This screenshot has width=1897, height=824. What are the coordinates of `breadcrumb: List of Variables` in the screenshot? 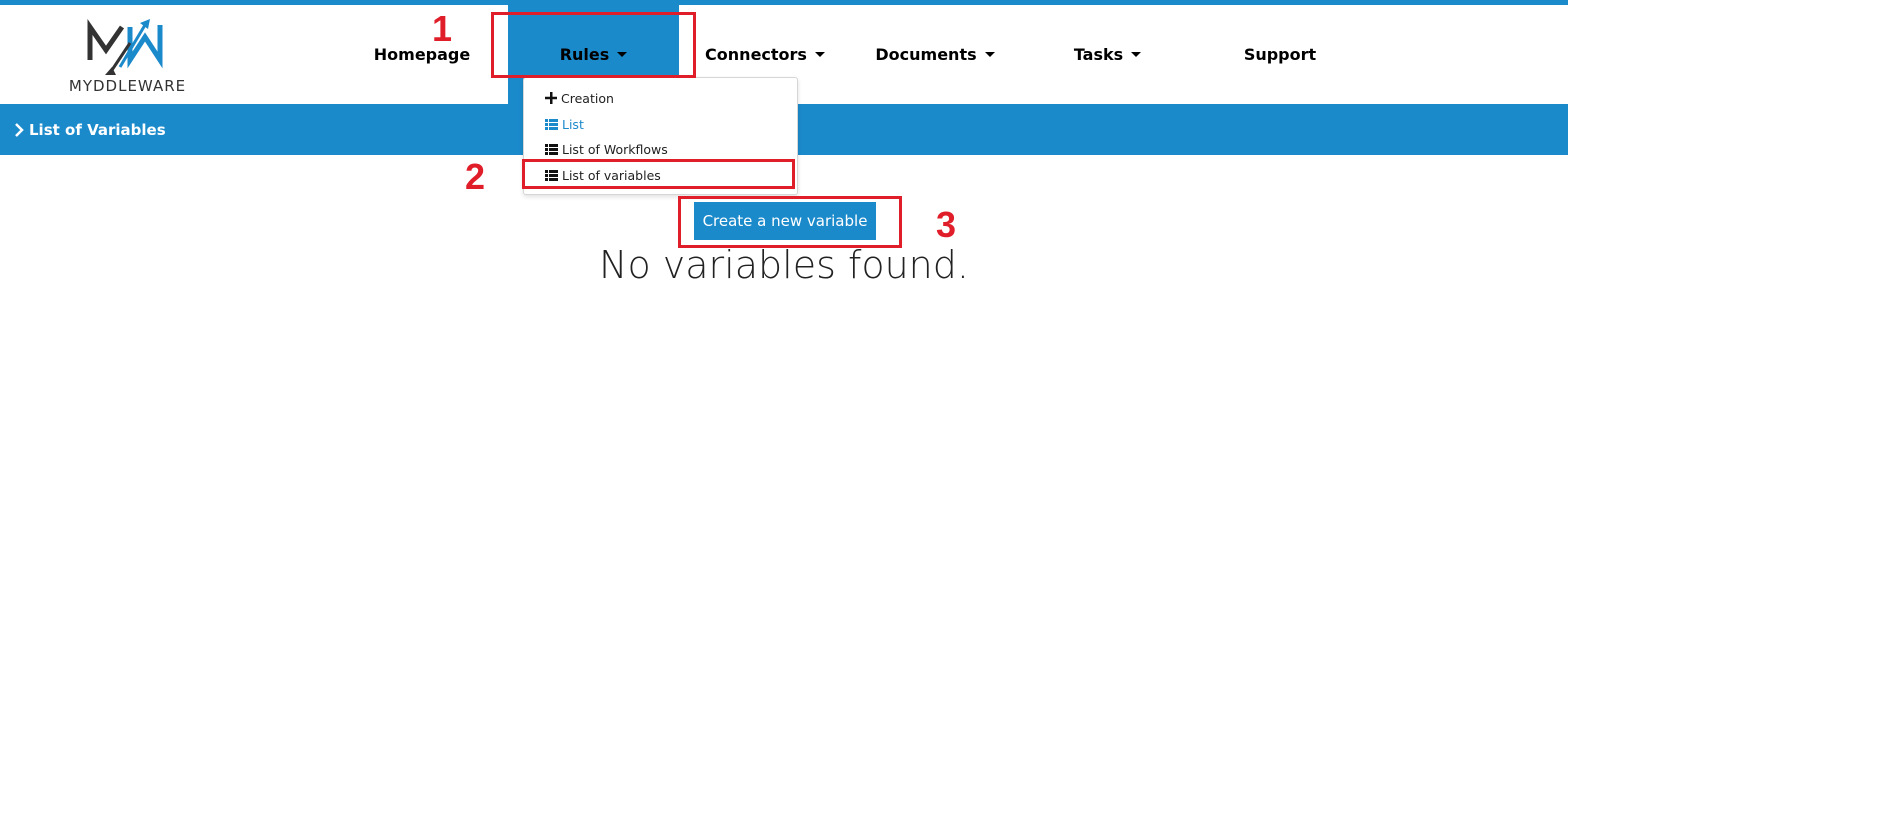 It's located at (90, 129).